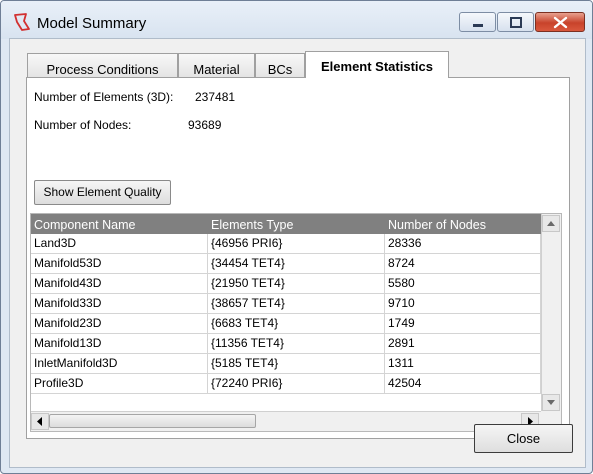  I want to click on window-close-button, so click(560, 22).